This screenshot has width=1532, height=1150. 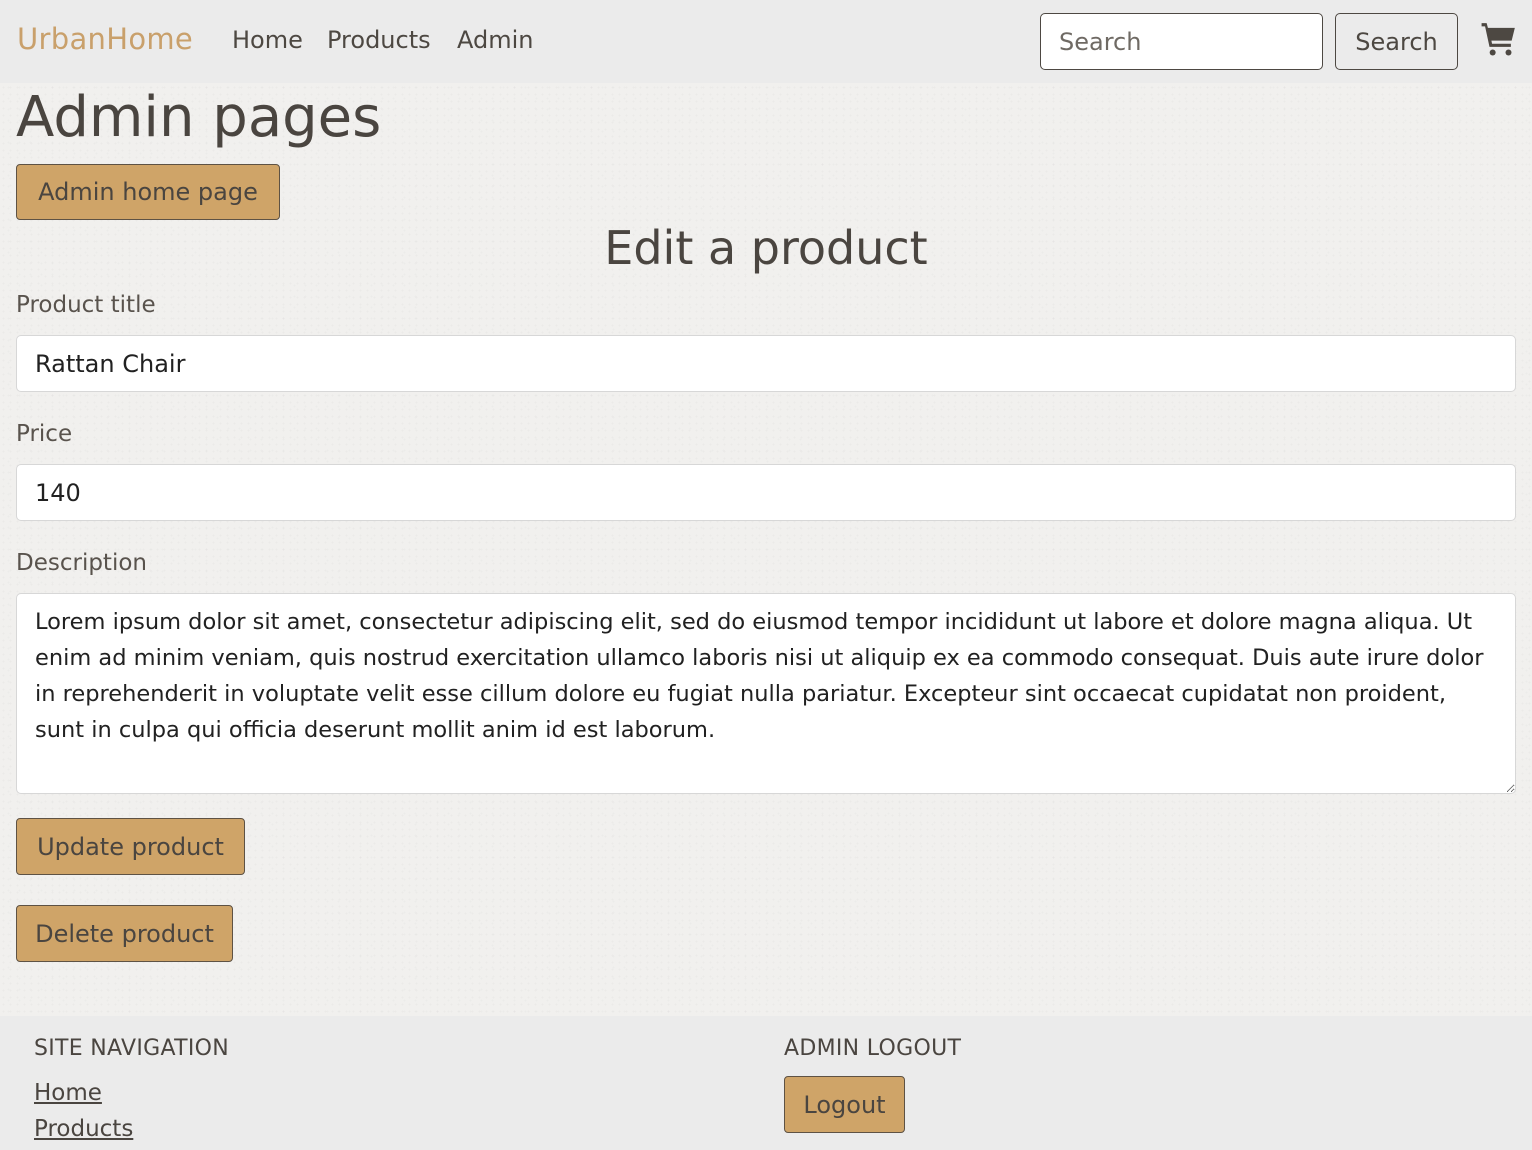 What do you see at coordinates (766, 248) in the screenshot?
I see `section-title: Edit a product` at bounding box center [766, 248].